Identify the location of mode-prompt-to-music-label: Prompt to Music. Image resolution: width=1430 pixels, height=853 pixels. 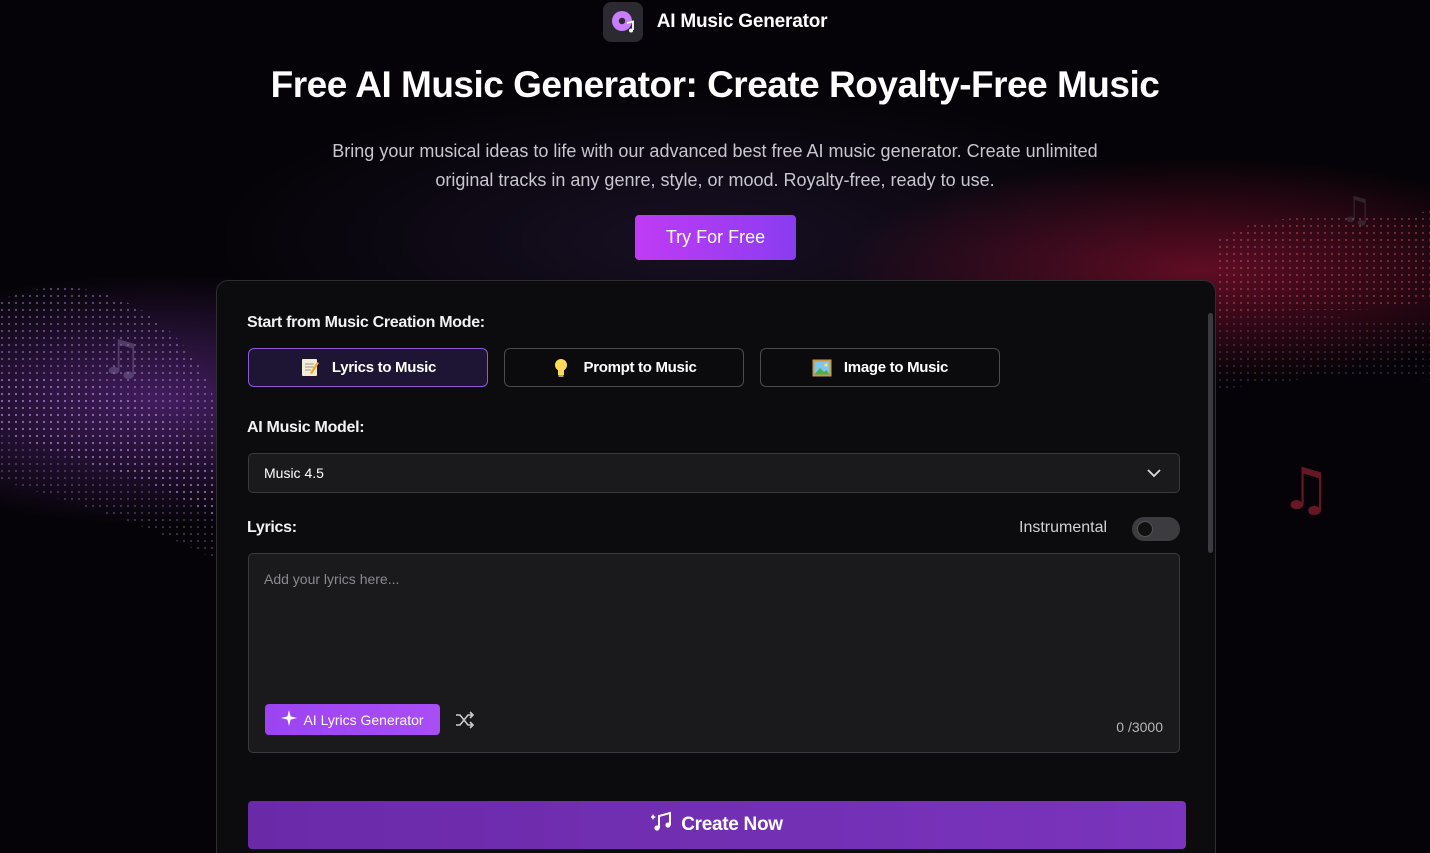
(640, 367).